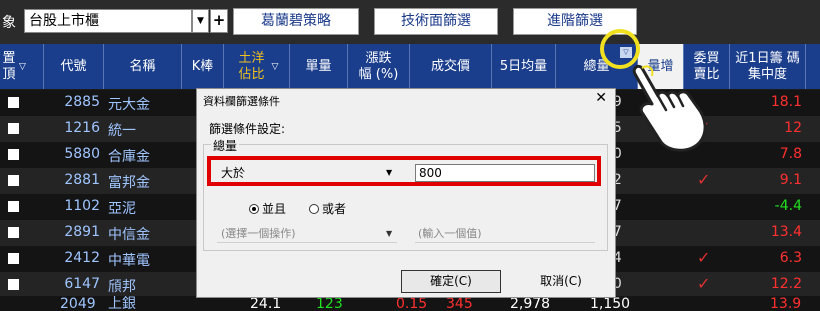 The image size is (820, 311). I want to click on tail-ratio: 123, so click(329, 303).